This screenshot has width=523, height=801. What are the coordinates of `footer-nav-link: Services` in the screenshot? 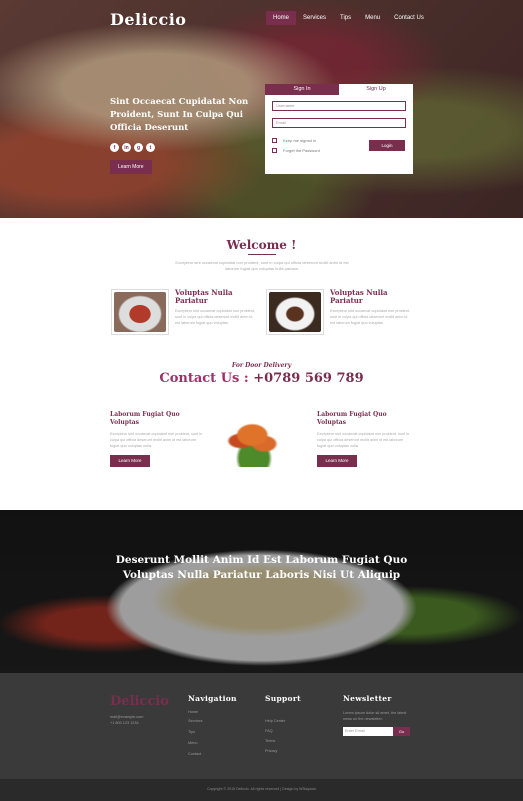 It's located at (195, 721).